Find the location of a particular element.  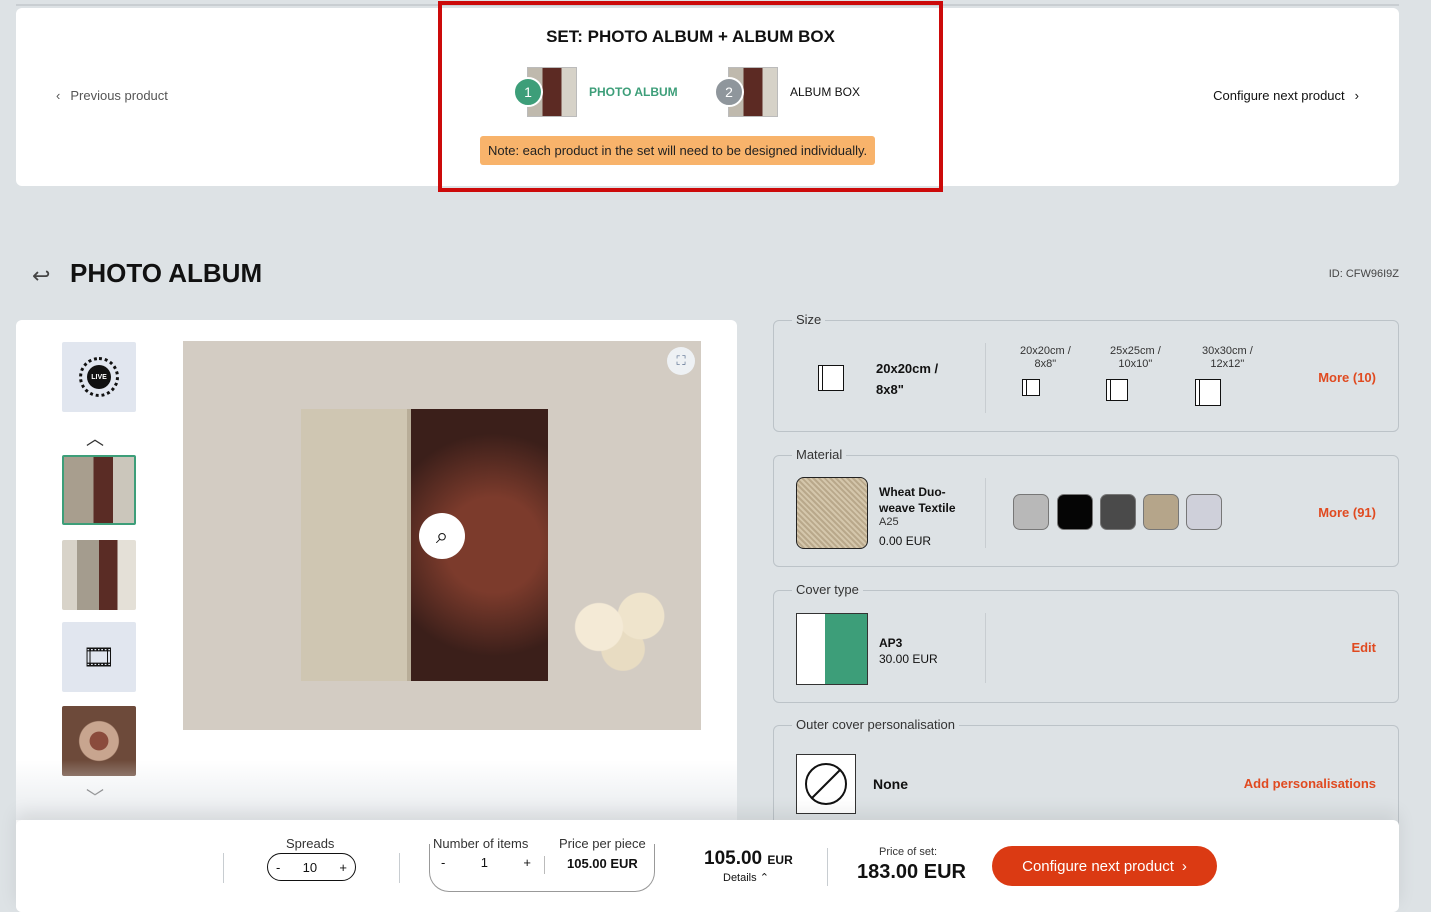

material-name: Wheat Duo-weave Textile is located at coordinates (917, 500).